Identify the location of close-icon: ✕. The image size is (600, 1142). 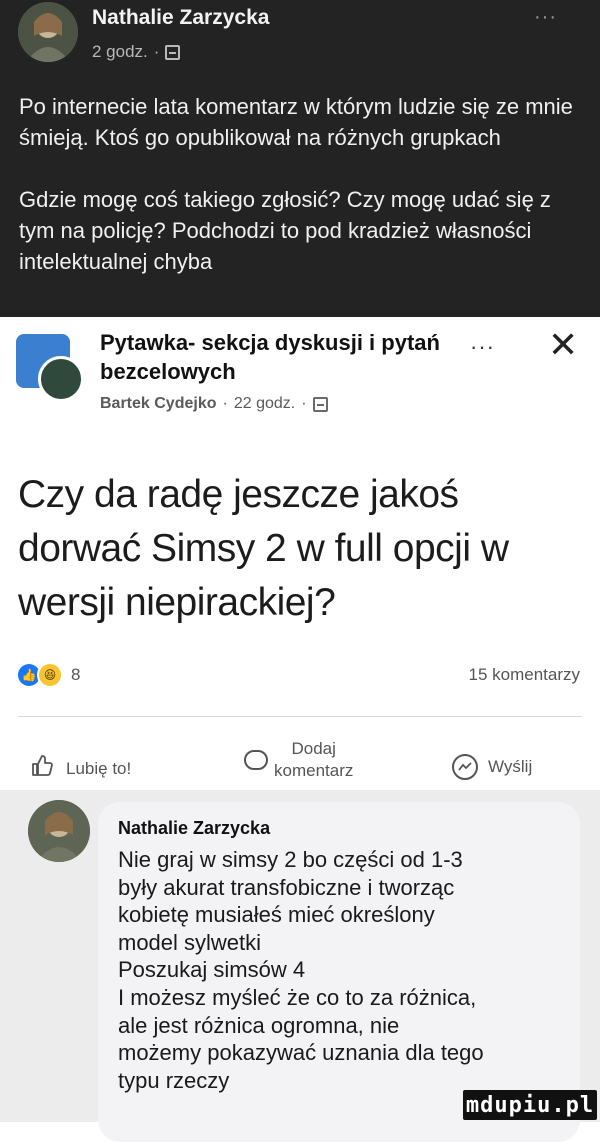
(563, 345).